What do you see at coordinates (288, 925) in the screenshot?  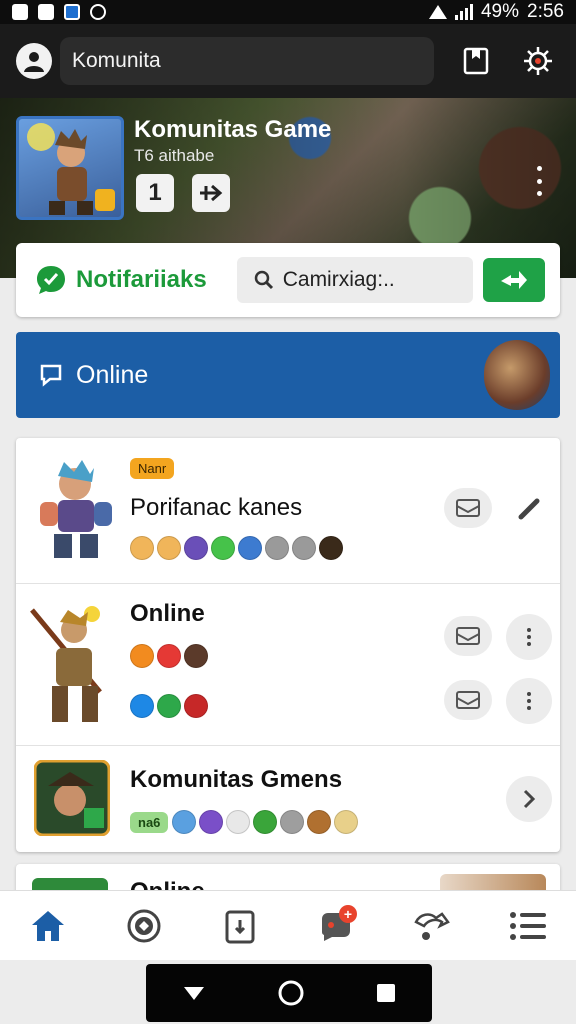 I see `bottom-navigation: +` at bounding box center [288, 925].